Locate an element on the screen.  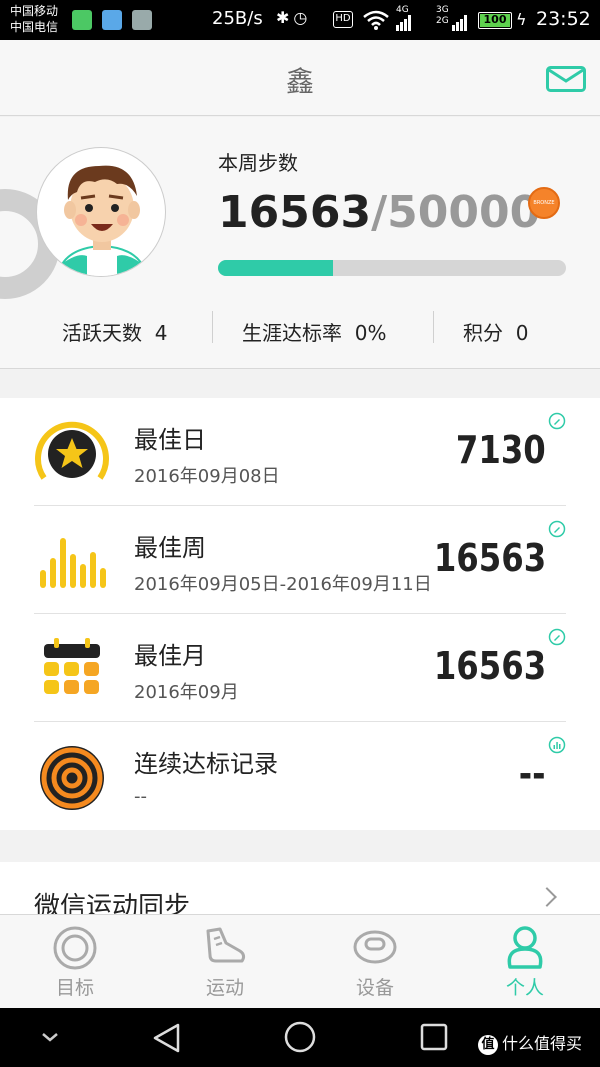
steps-current: 16563 is located at coordinates (295, 212).